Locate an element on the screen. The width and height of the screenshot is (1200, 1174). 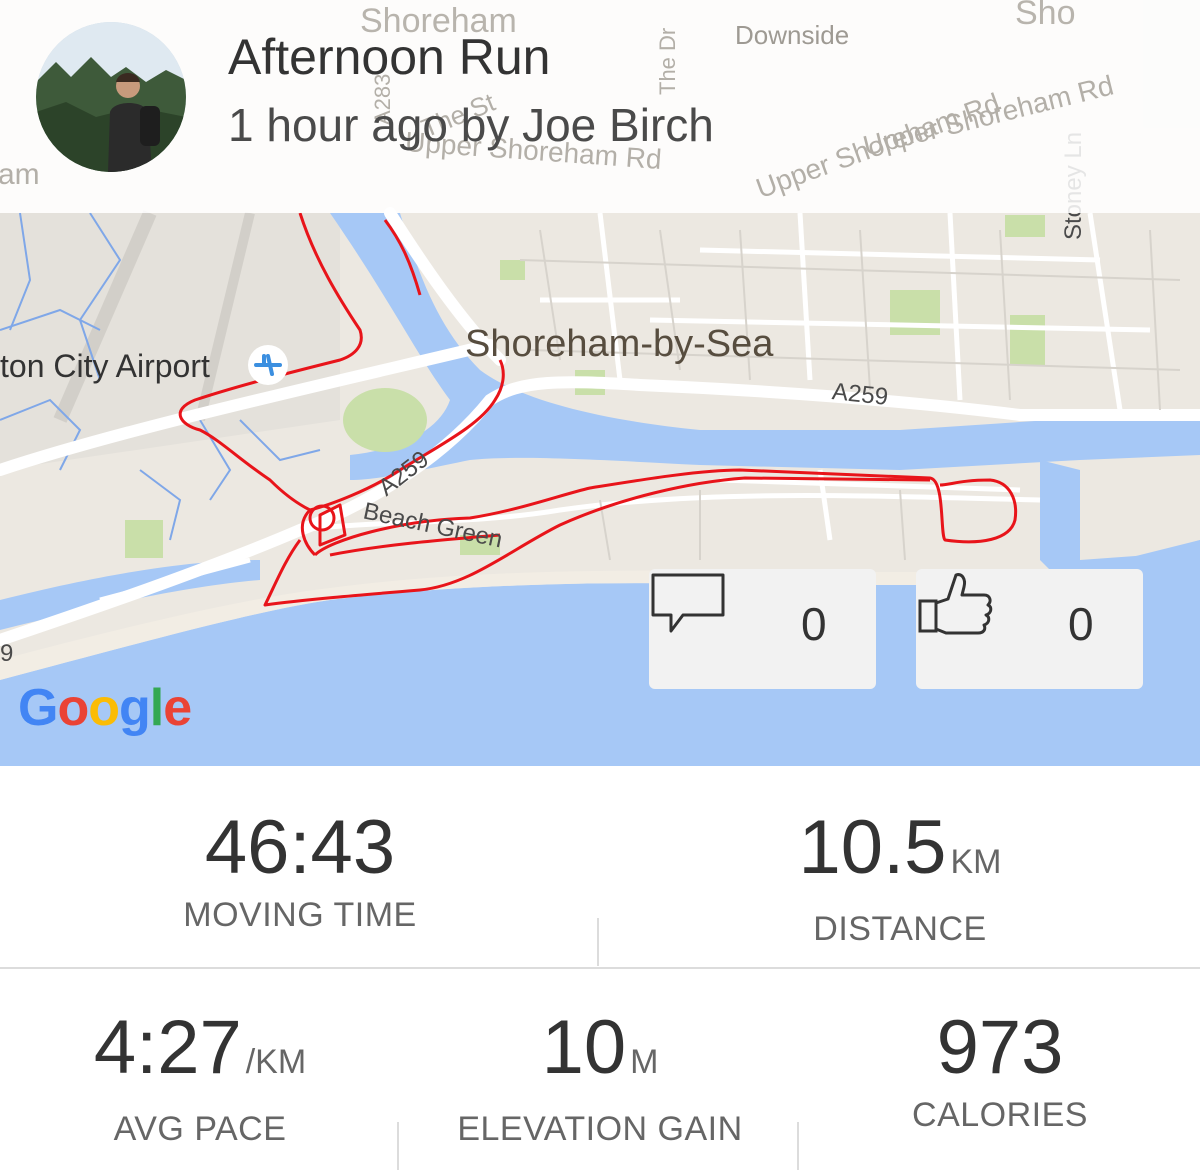
stat-elevation-gain: 10 M ELEVATION GAIN is located at coordinates (600, 1078).